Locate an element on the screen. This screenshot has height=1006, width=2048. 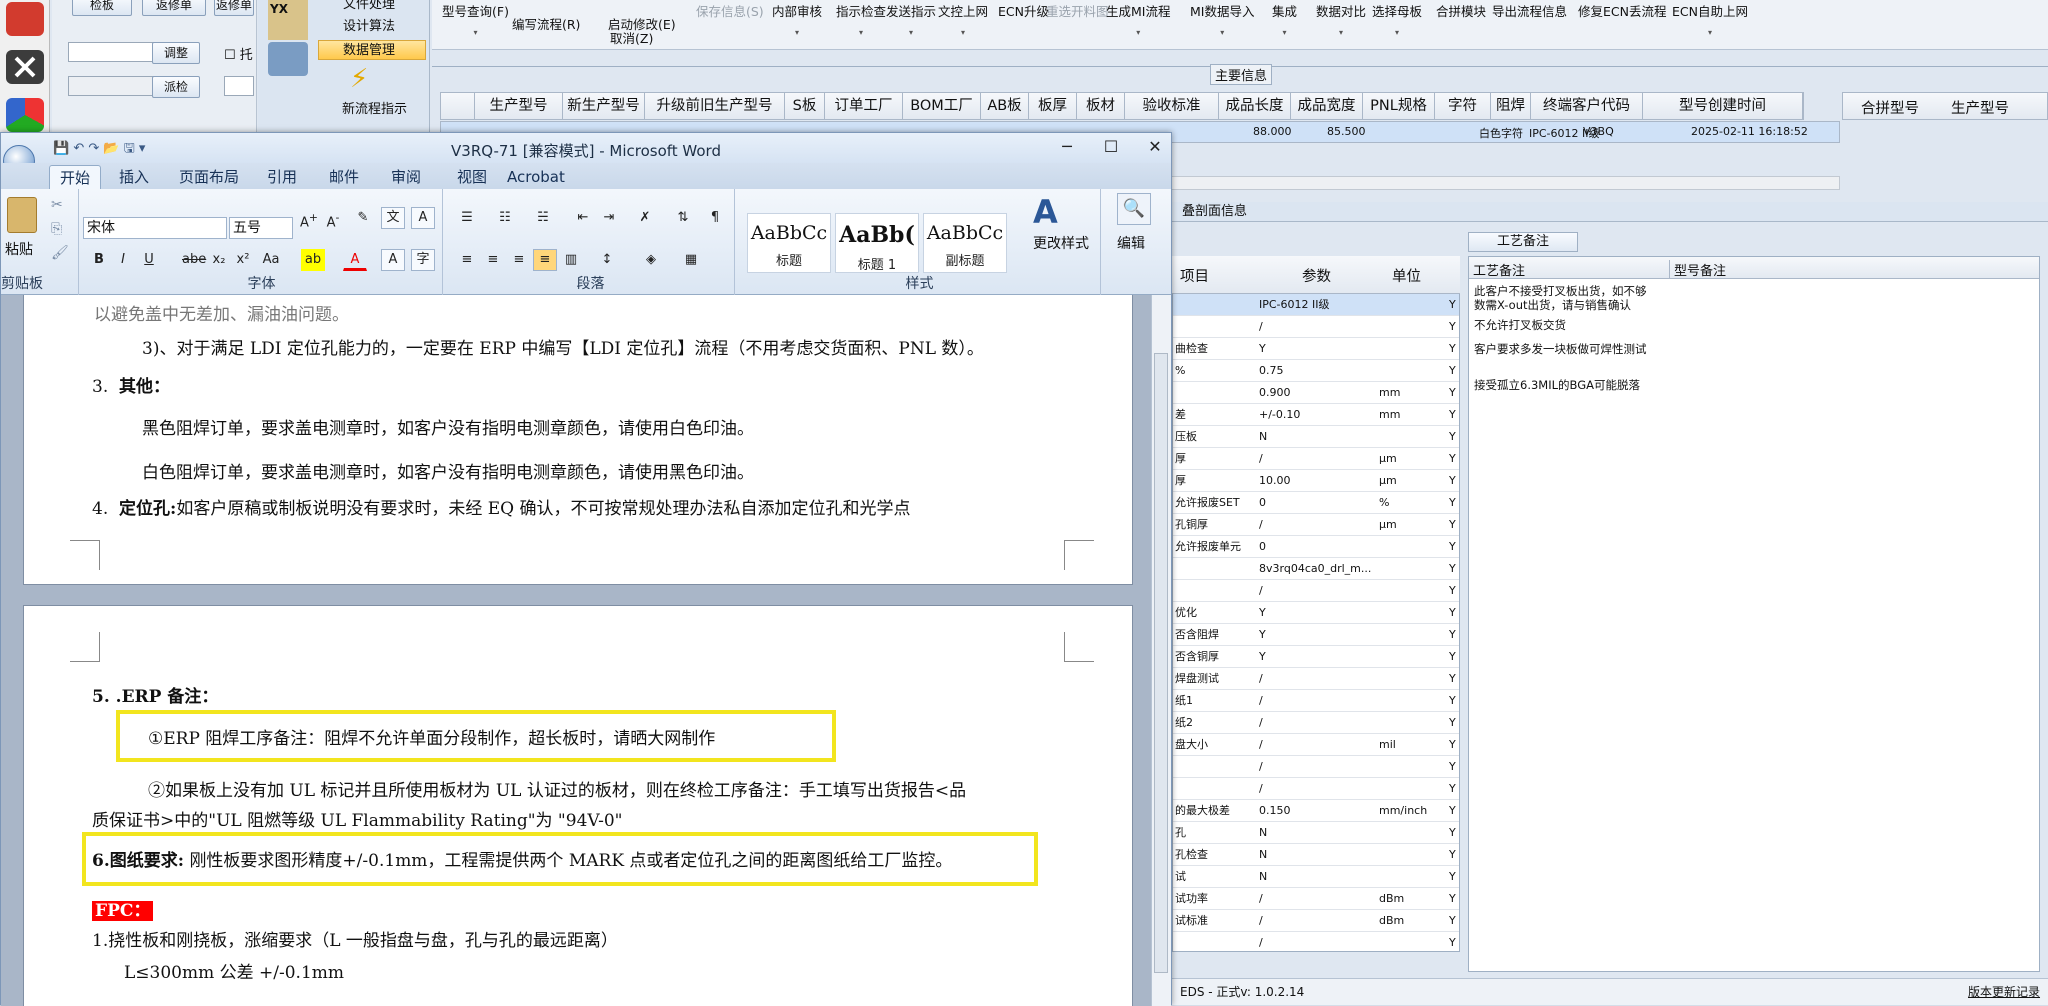
show-marks-icon: ¶ is located at coordinates (715, 218).